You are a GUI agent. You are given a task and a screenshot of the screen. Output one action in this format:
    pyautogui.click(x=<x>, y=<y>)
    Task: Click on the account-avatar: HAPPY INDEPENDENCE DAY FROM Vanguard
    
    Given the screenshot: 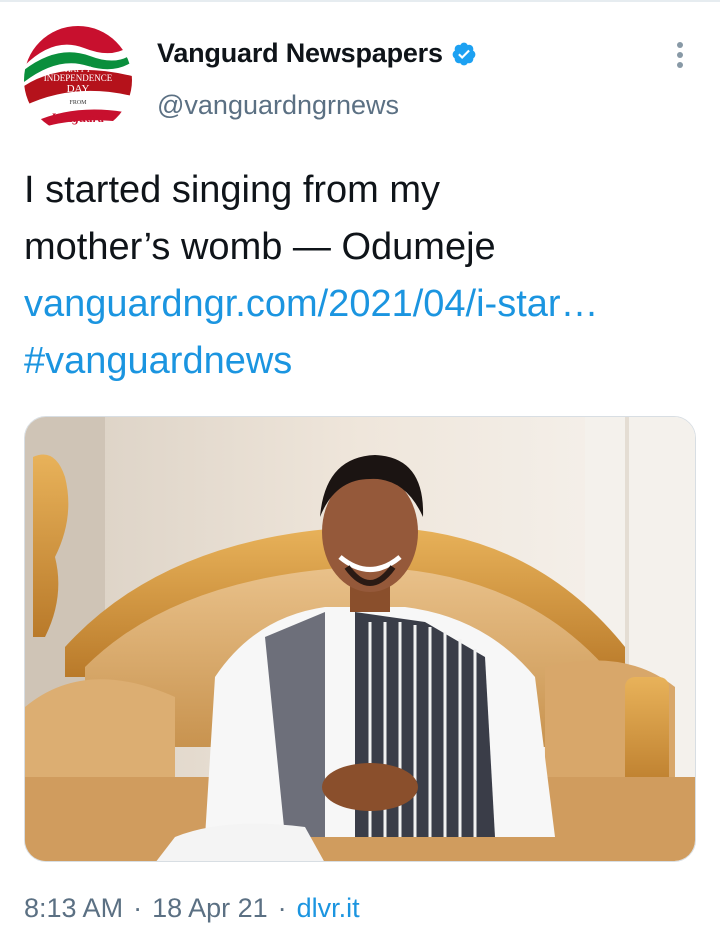 What is the action you would take?
    pyautogui.click(x=78, y=80)
    